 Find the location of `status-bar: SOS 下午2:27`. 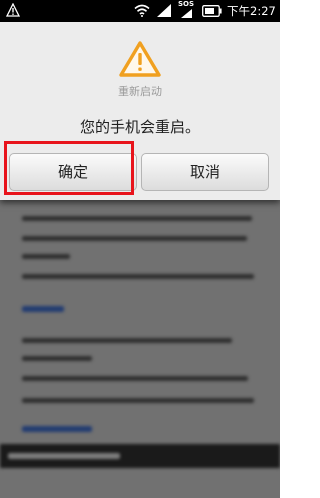

status-bar: SOS 下午2:27 is located at coordinates (140, 11).